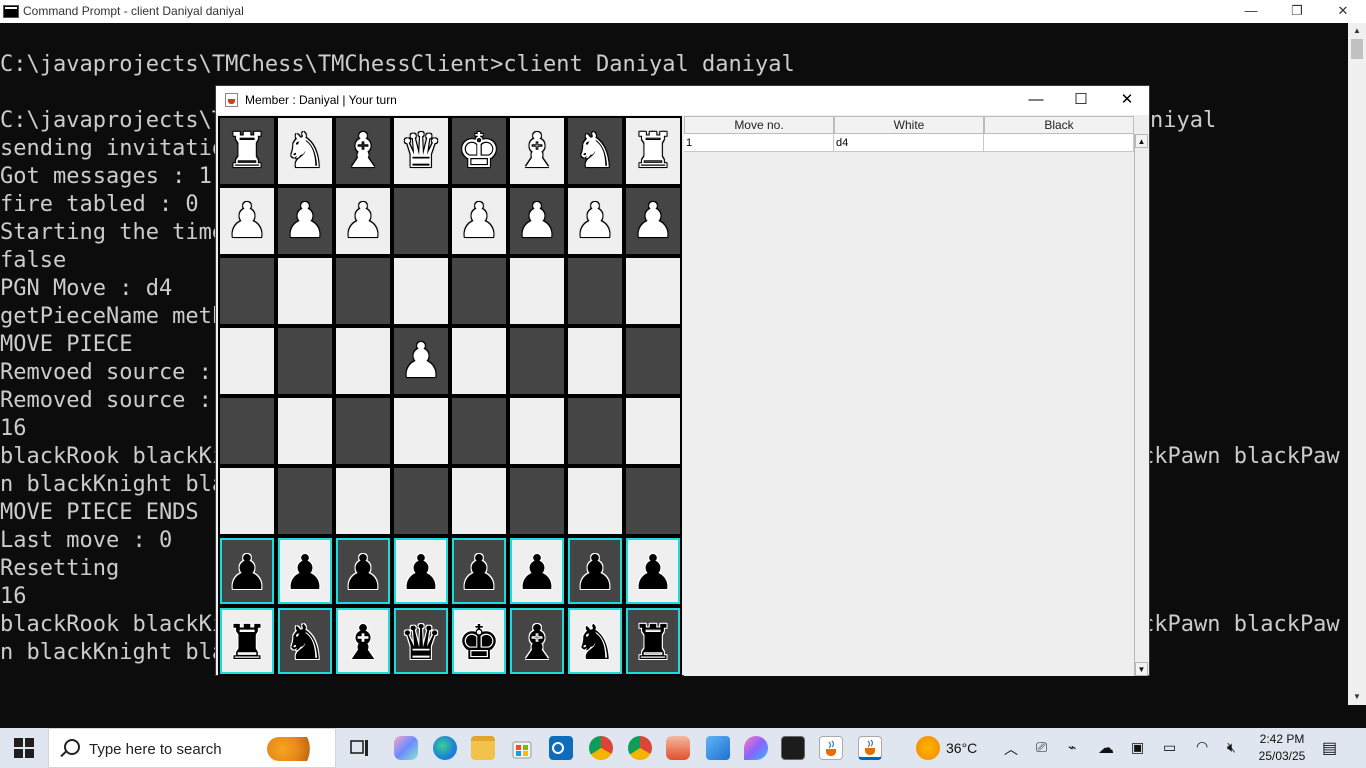  I want to click on file-explorer-icon, so click(483, 748).